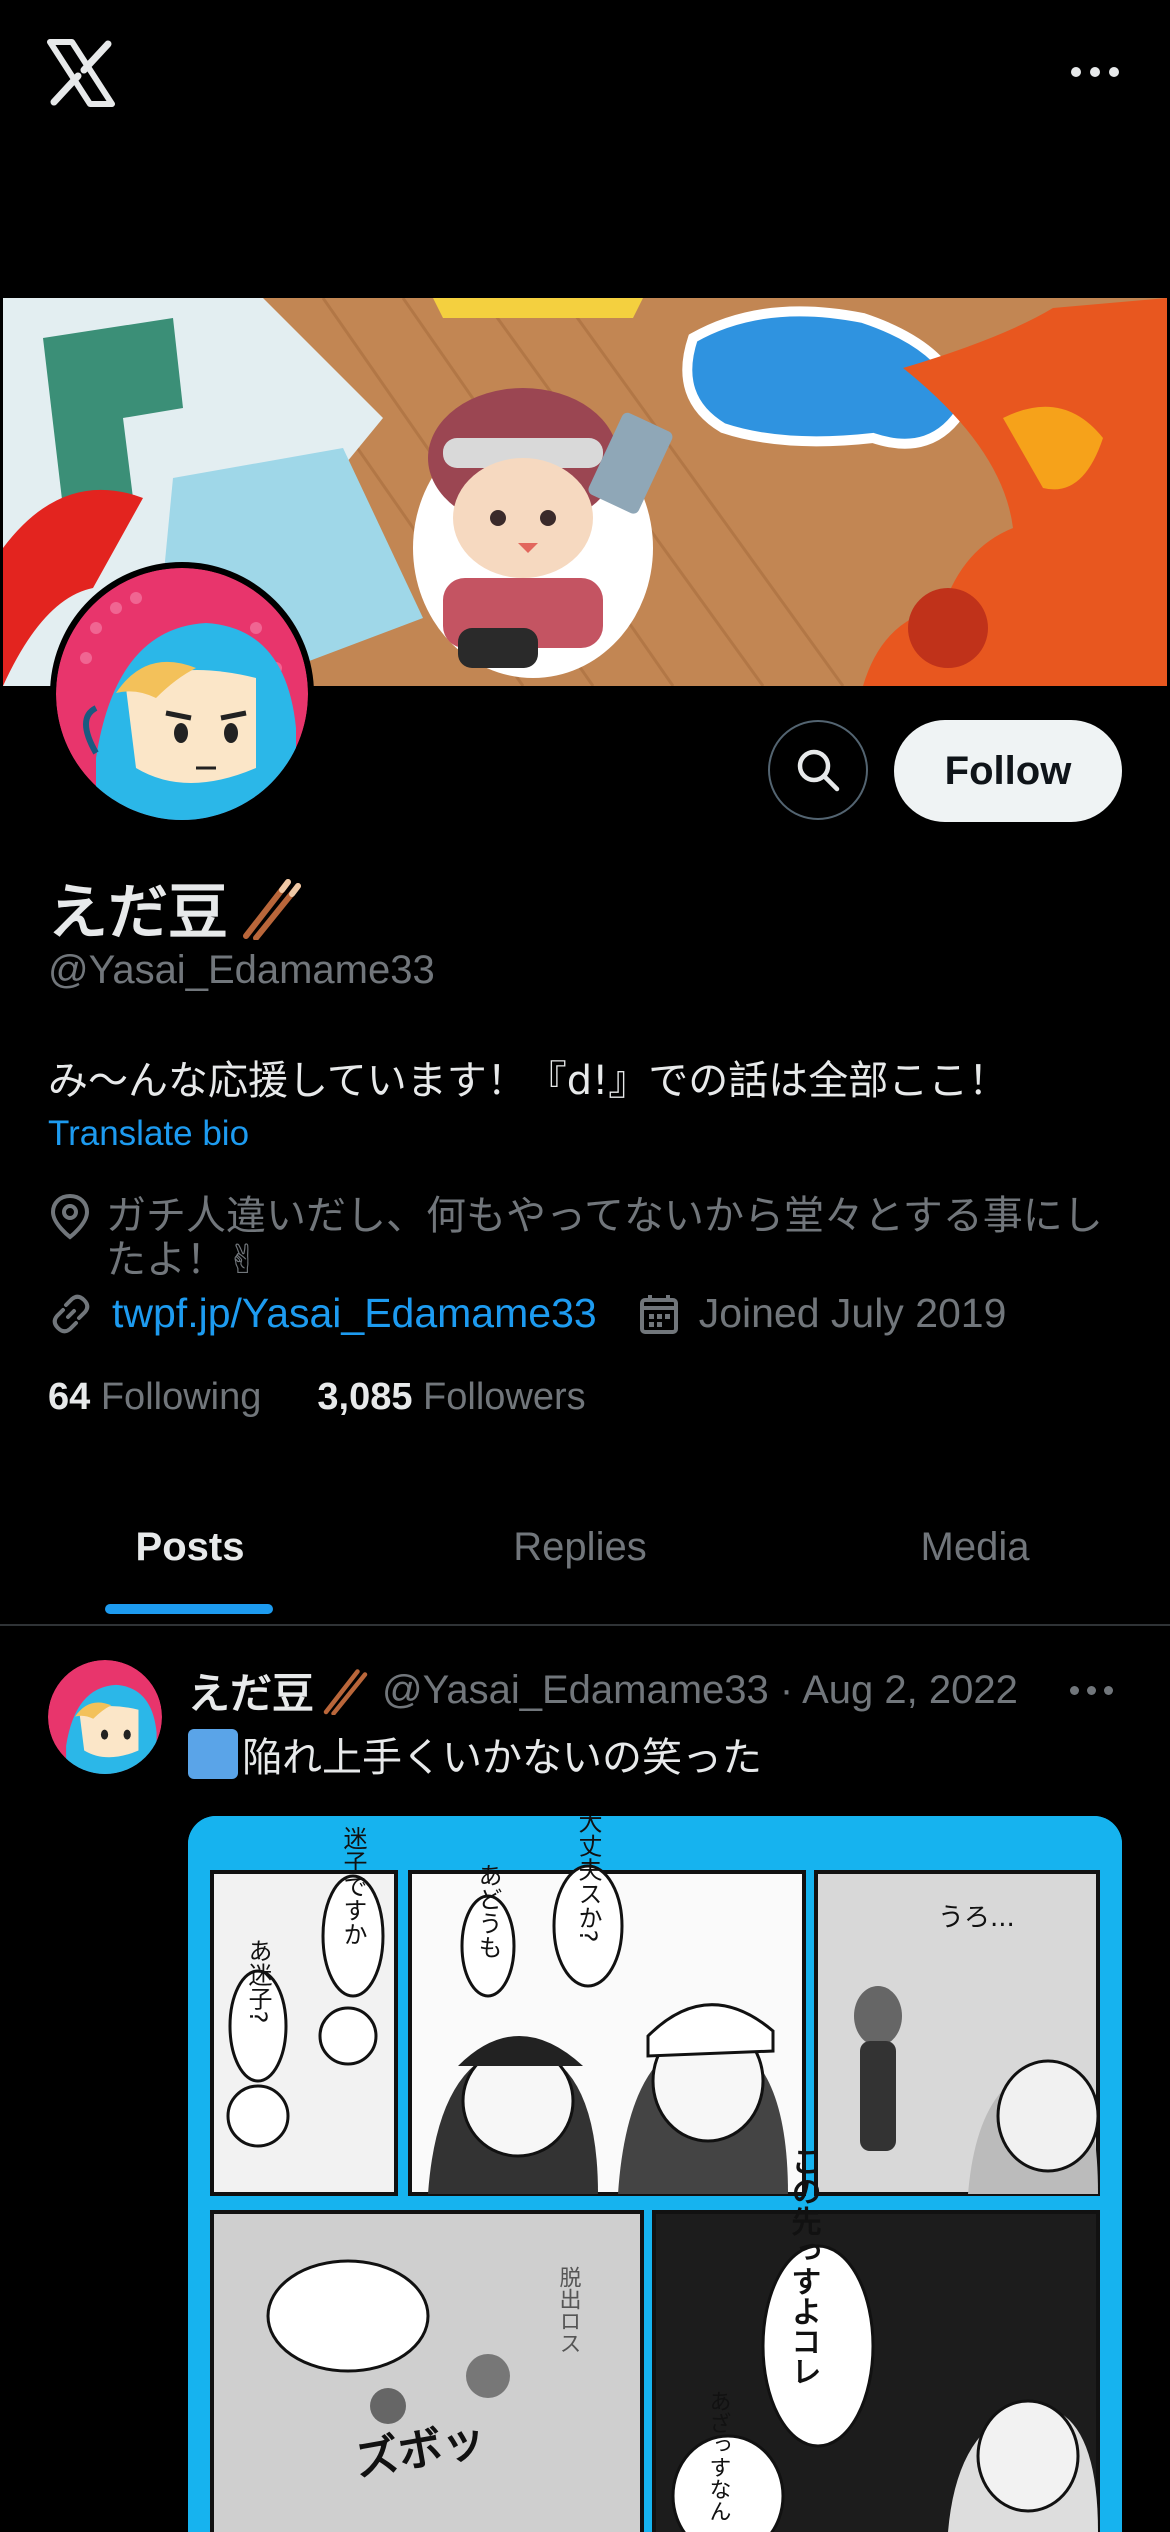 The width and height of the screenshot is (1170, 2532). What do you see at coordinates (1008, 771) in the screenshot?
I see `follow-button: Follow` at bounding box center [1008, 771].